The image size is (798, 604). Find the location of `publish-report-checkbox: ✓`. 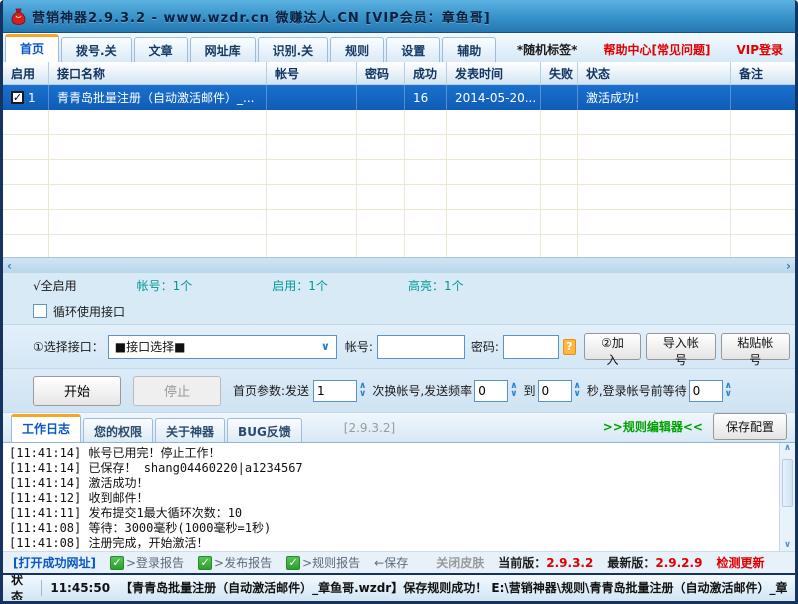

publish-report-checkbox: ✓ is located at coordinates (205, 562).